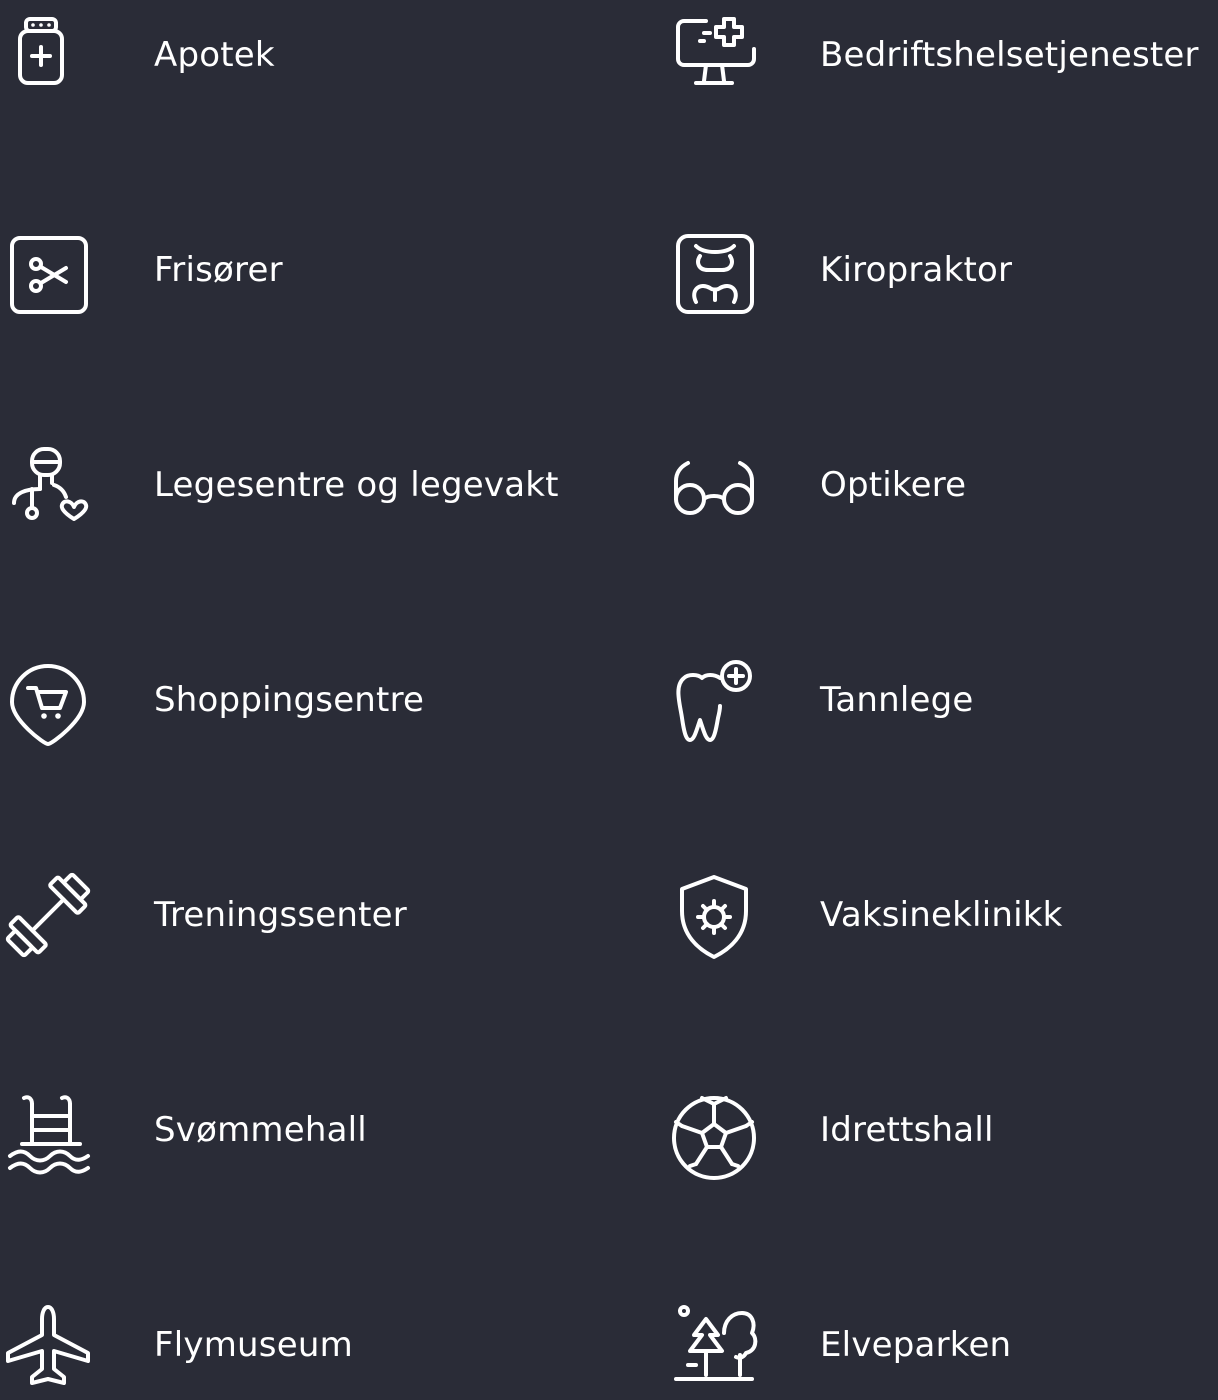 The width and height of the screenshot is (1218, 1400). Describe the element at coordinates (893, 485) in the screenshot. I see `category-label: Optikere` at that location.